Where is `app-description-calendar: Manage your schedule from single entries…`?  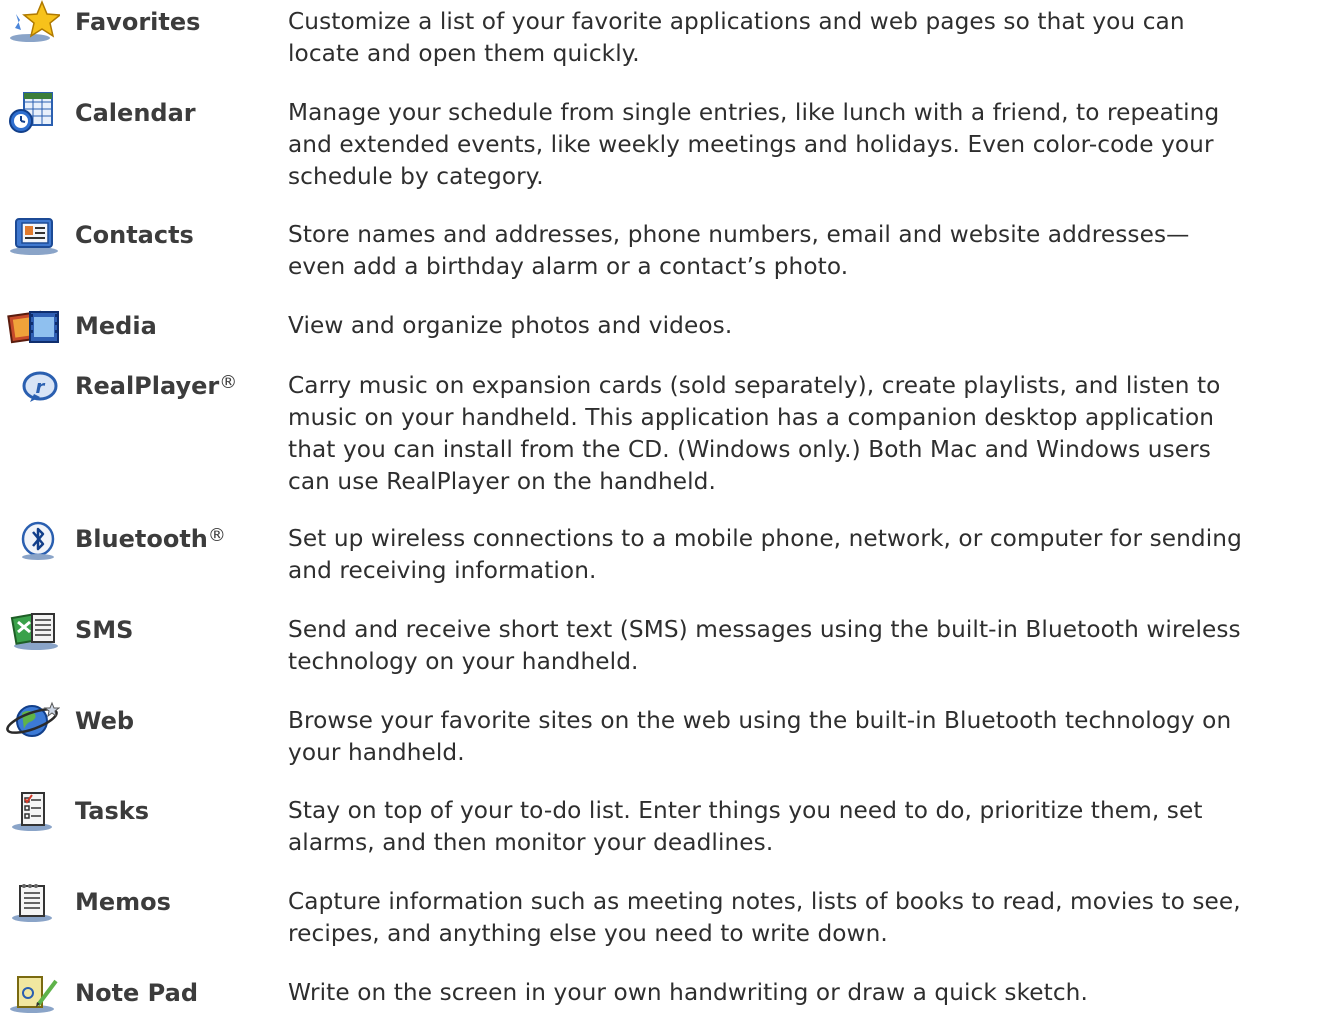
app-description-calendar: Manage your schedule from single entries… is located at coordinates (754, 144).